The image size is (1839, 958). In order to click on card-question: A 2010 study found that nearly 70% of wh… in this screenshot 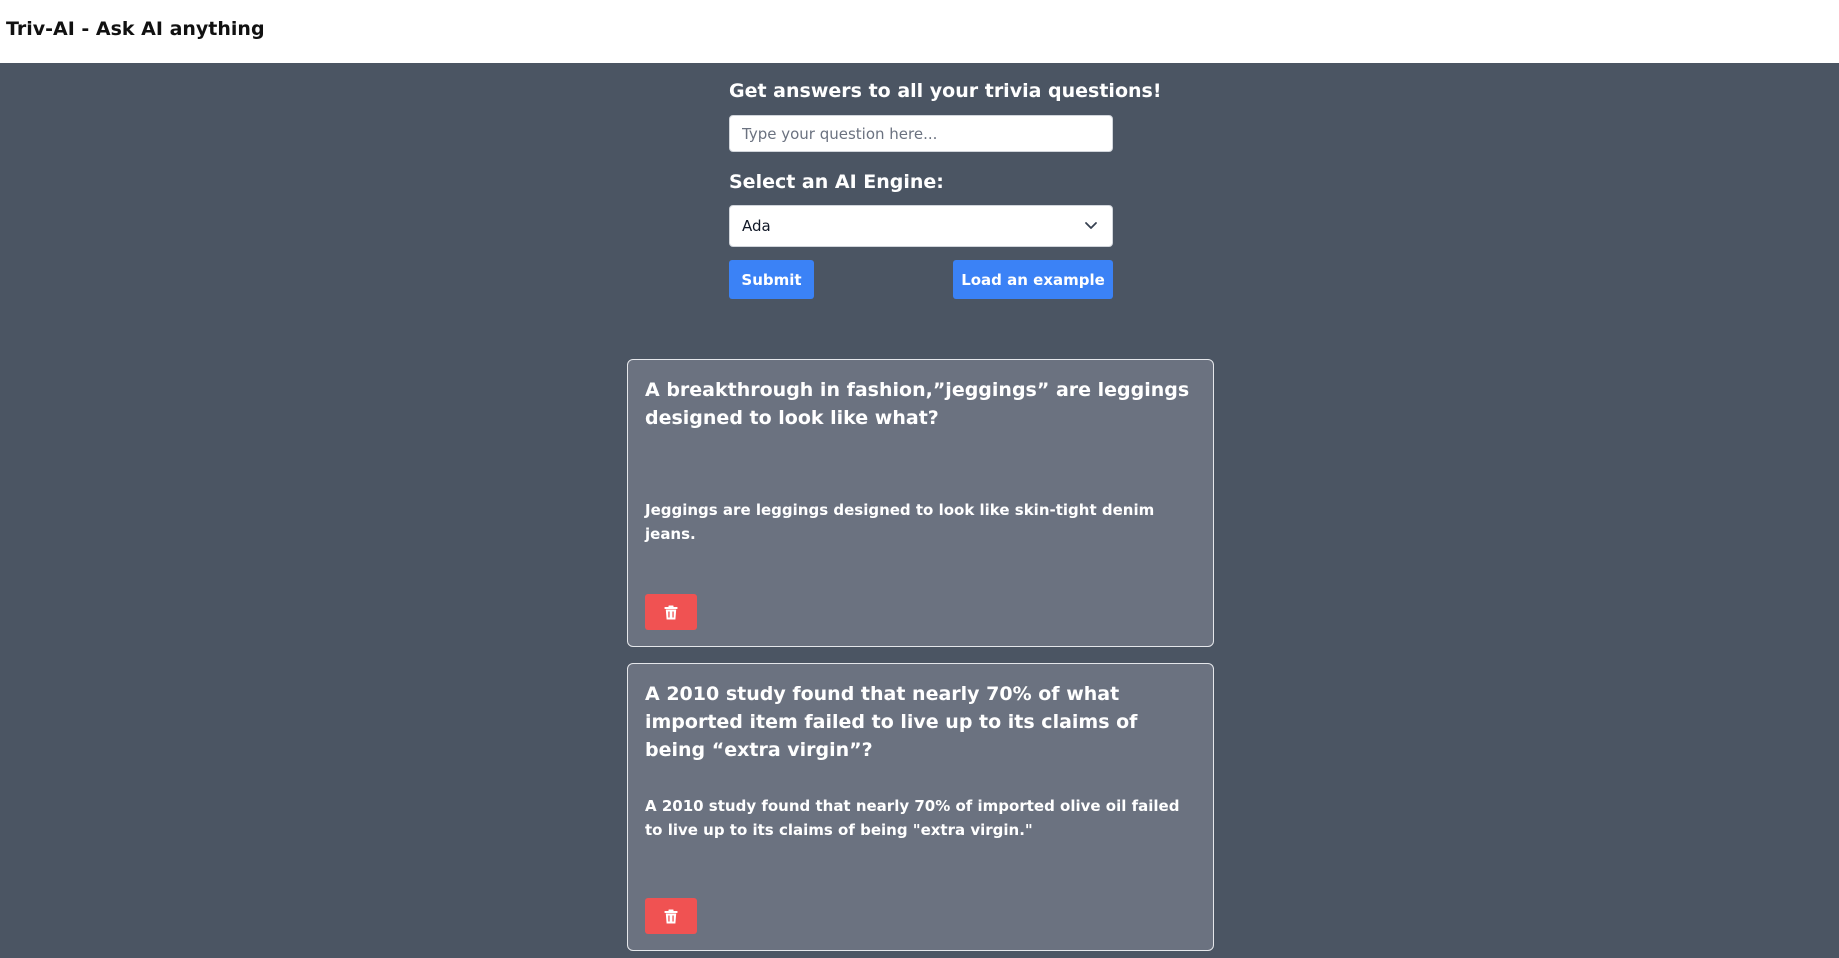, I will do `click(891, 722)`.